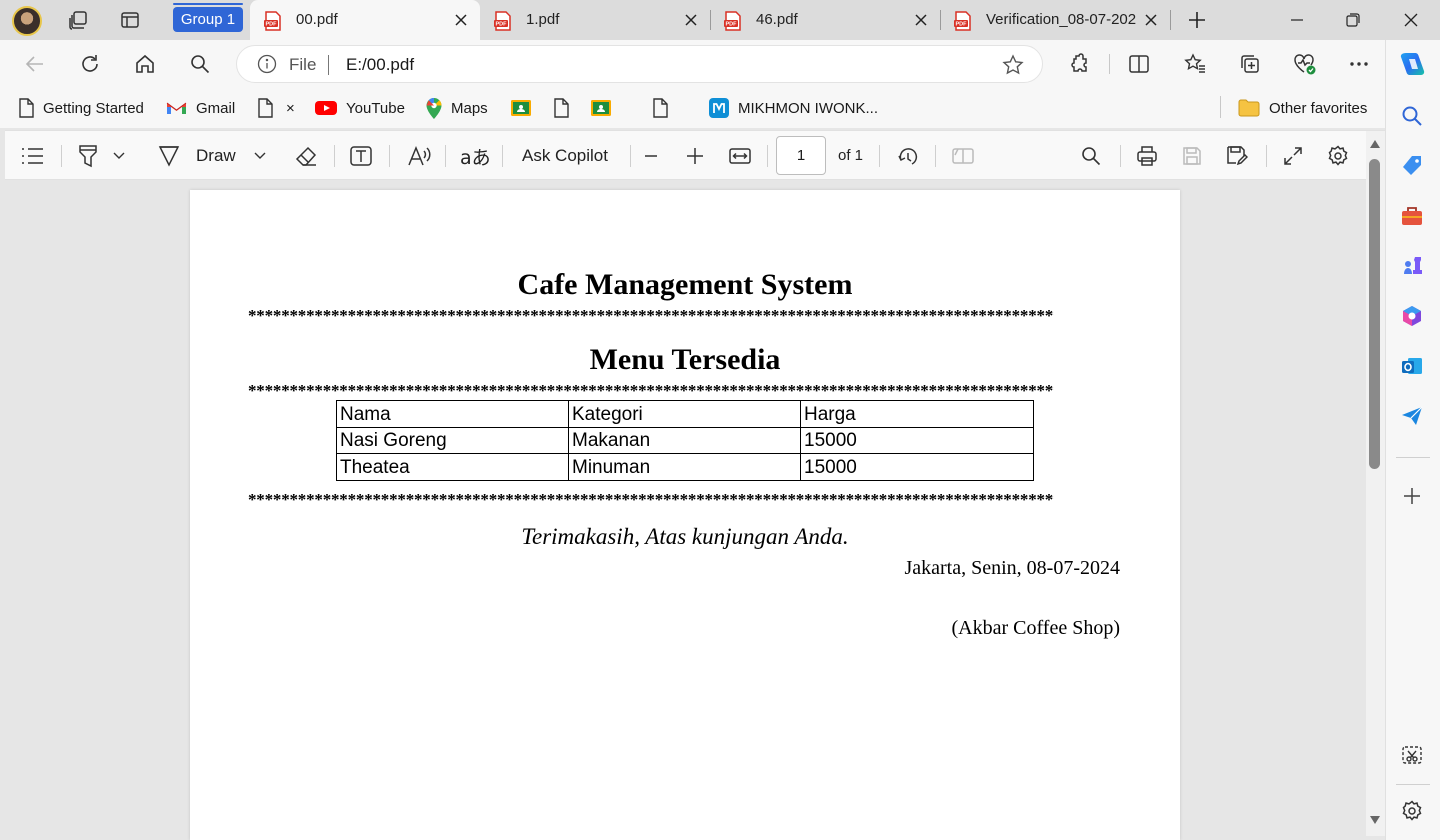 The height and width of the screenshot is (840, 1440). What do you see at coordinates (216, 108) in the screenshot?
I see `favorite-label: Gmail` at bounding box center [216, 108].